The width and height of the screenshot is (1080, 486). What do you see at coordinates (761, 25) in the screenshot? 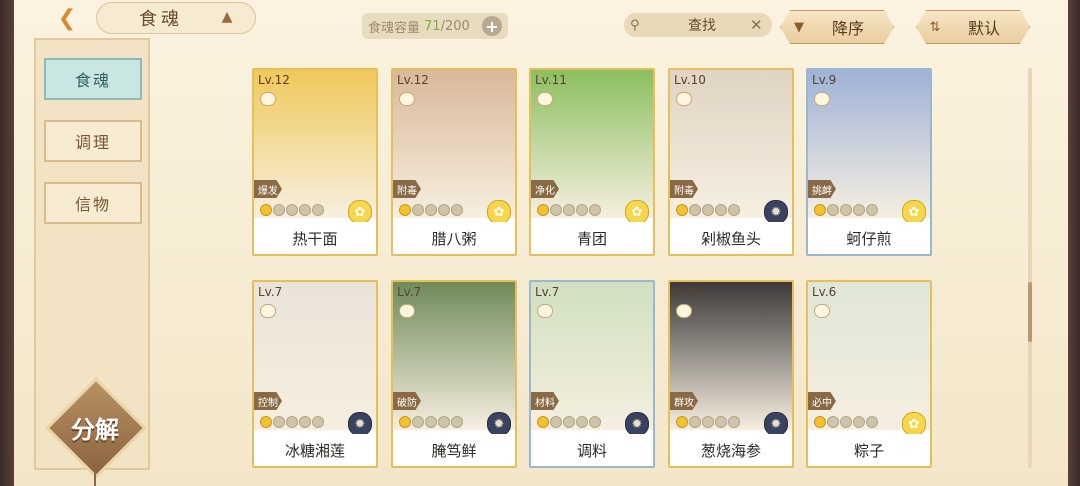
I see `close-icon: ✕` at bounding box center [761, 25].